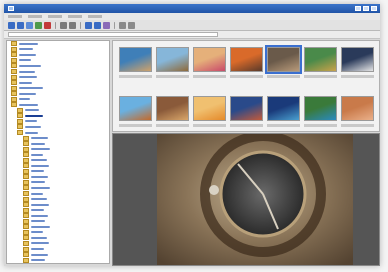 The width and height of the screenshot is (388, 272). I want to click on rotate-icon, so click(106, 25).